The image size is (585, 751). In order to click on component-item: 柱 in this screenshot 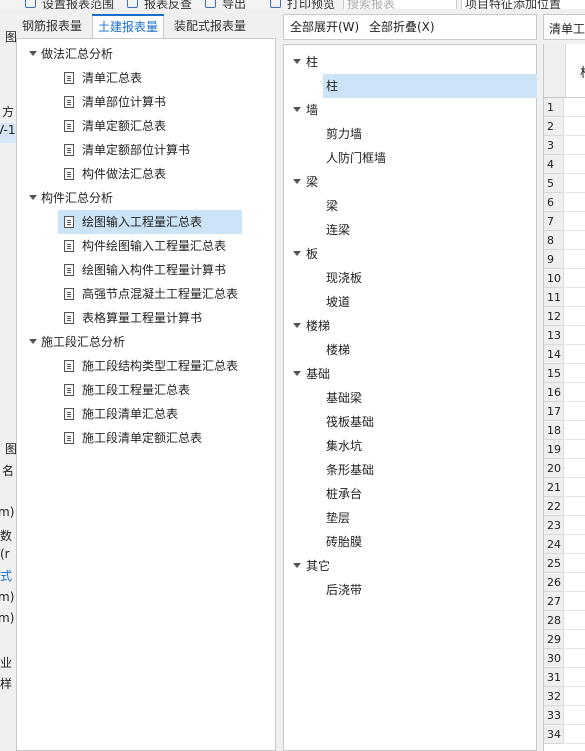, I will do `click(332, 86)`.